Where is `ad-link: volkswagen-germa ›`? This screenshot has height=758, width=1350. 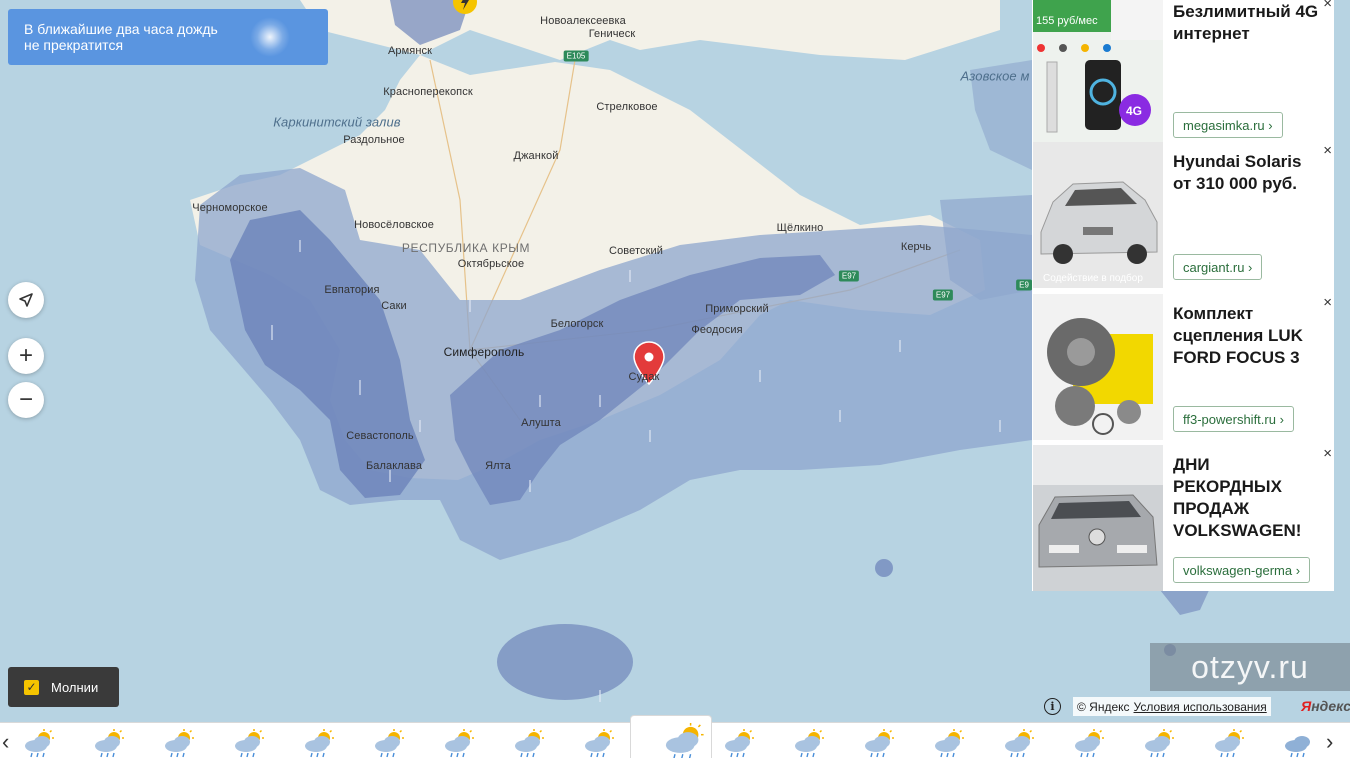 ad-link: volkswagen-germa › is located at coordinates (1242, 570).